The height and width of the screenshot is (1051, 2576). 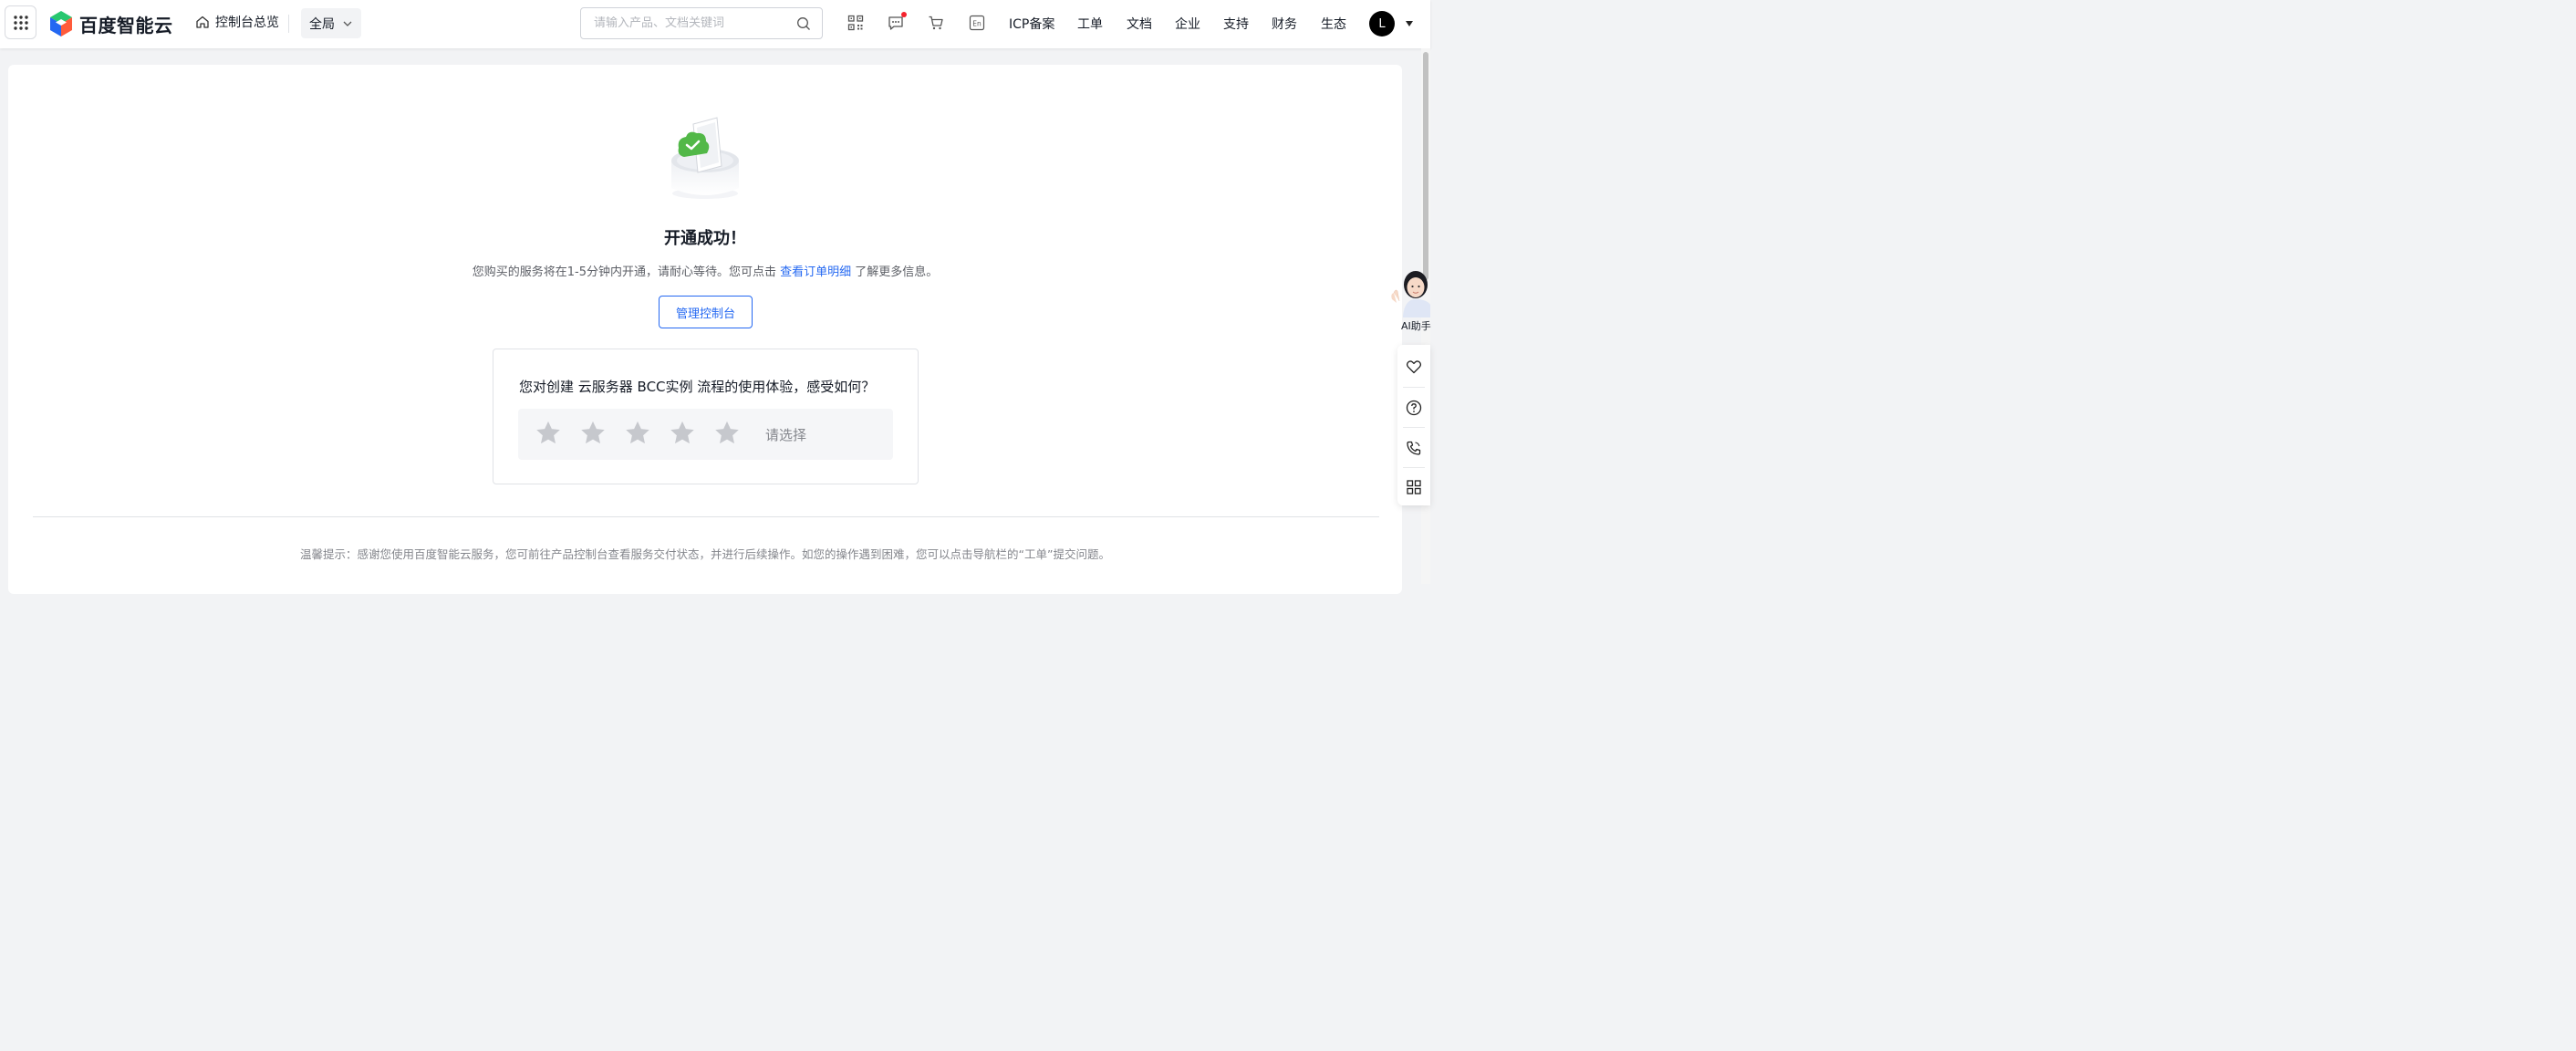 What do you see at coordinates (706, 312) in the screenshot?
I see `manage-console-button: 管理控制台` at bounding box center [706, 312].